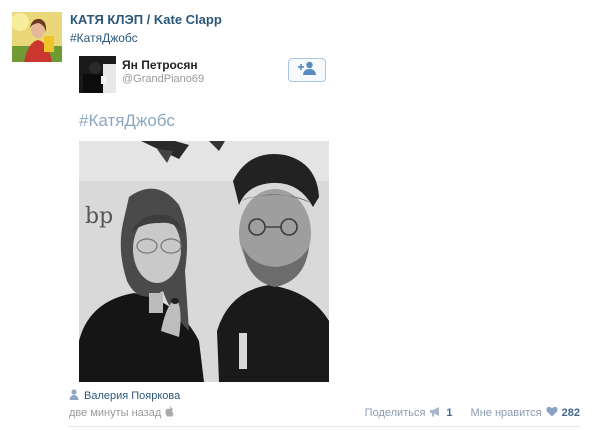 Image resolution: width=599 pixels, height=430 pixels. I want to click on like-button: Мне нравится 282, so click(525, 413).